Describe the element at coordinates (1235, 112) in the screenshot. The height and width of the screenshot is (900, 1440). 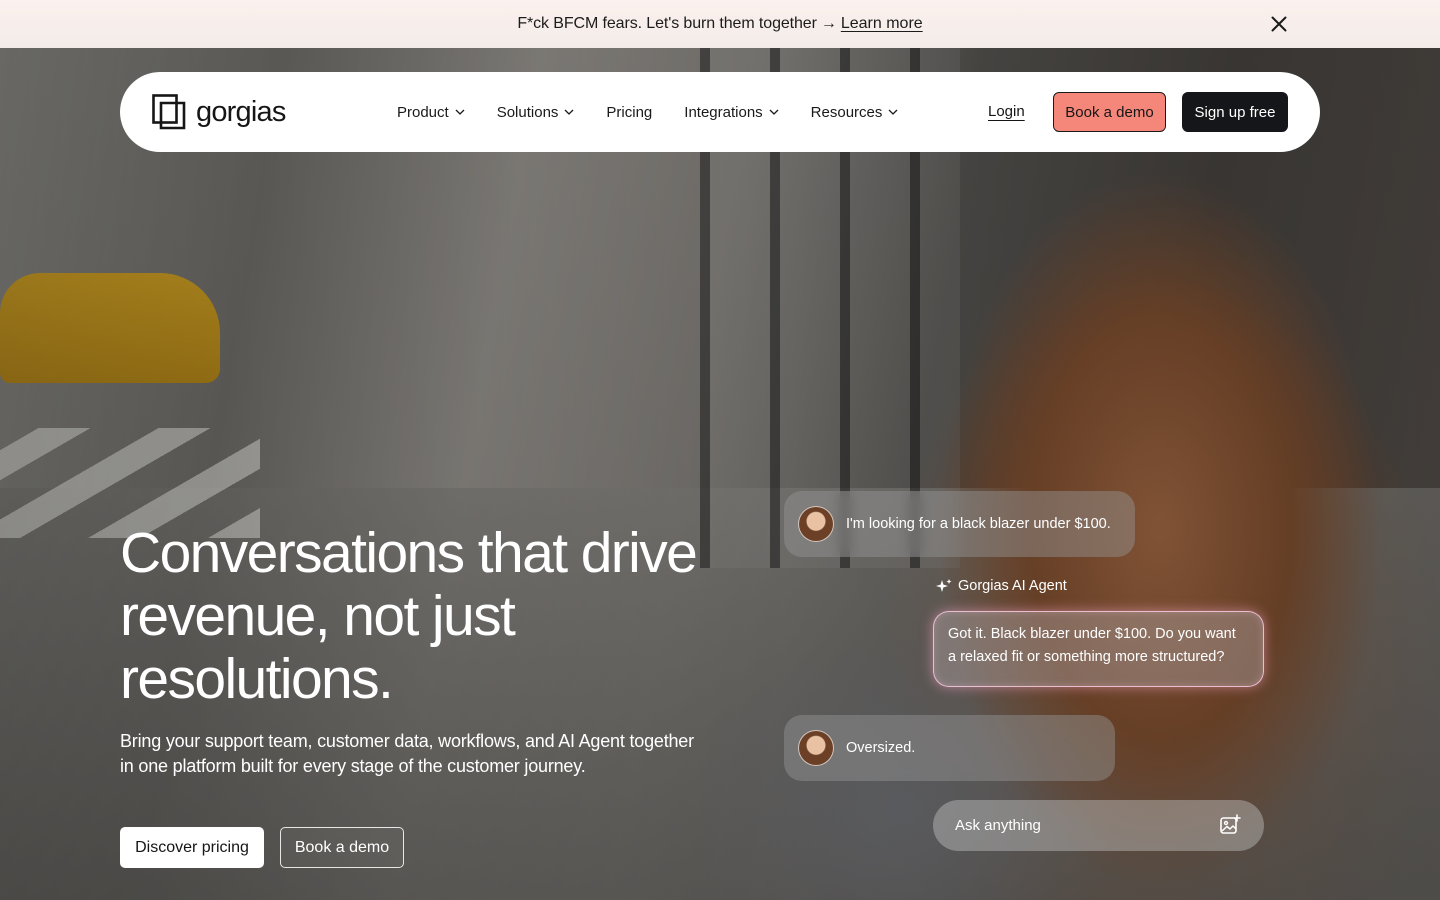
I see `sign-up-button: Sign up free` at that location.